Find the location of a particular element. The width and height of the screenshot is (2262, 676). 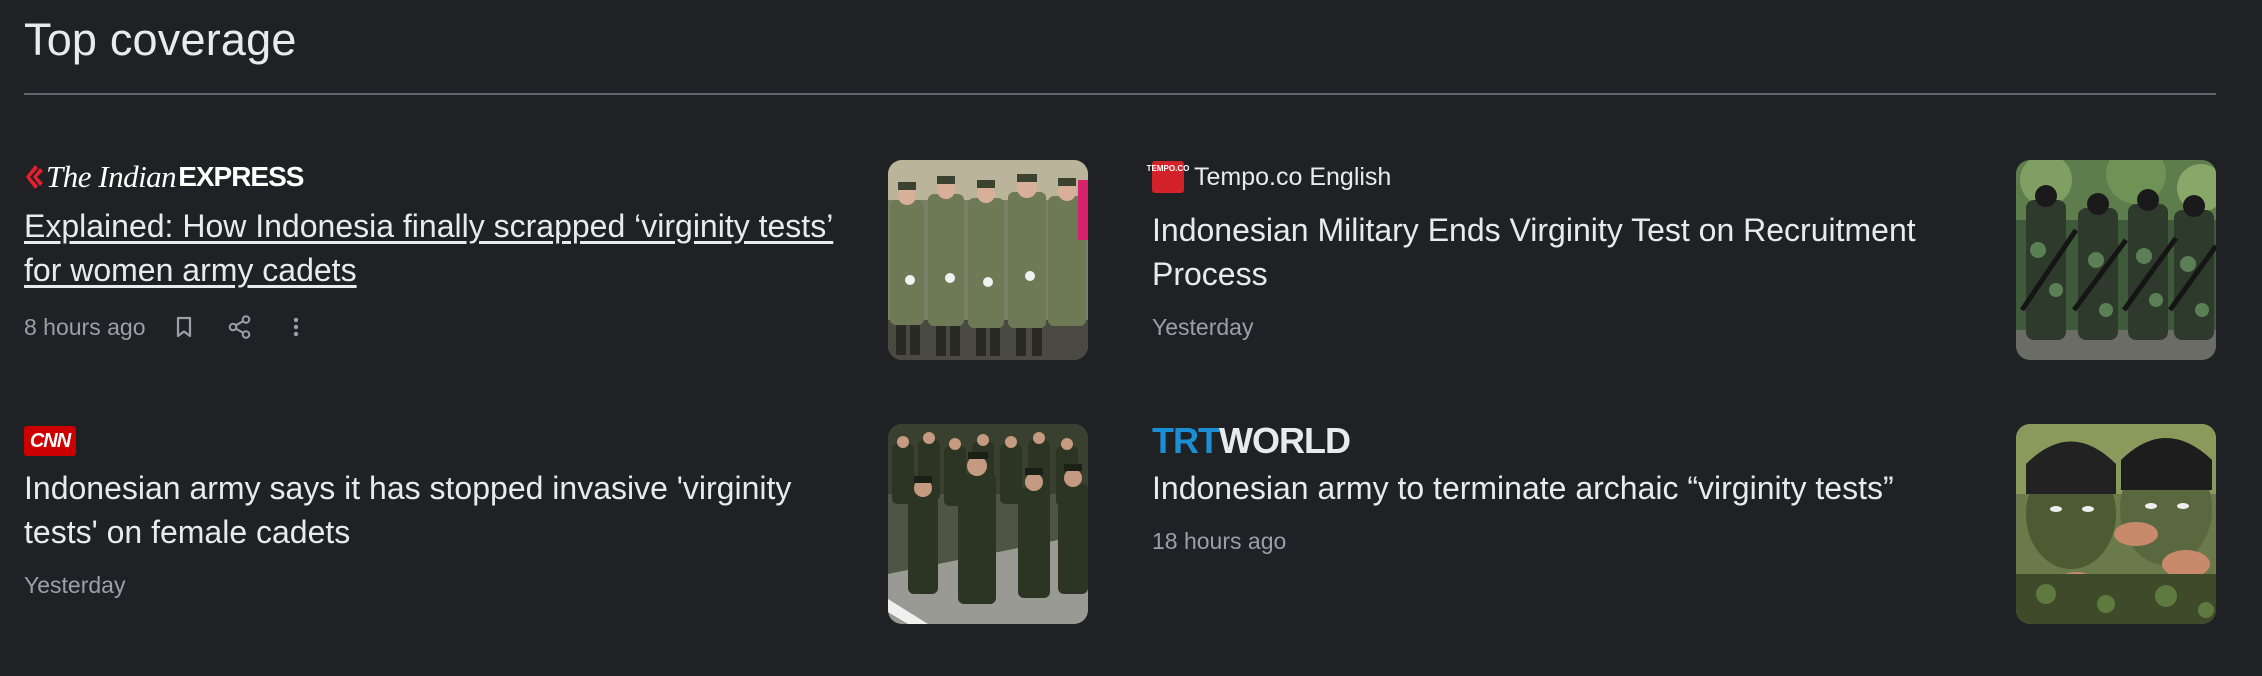

share-button is located at coordinates (240, 327).